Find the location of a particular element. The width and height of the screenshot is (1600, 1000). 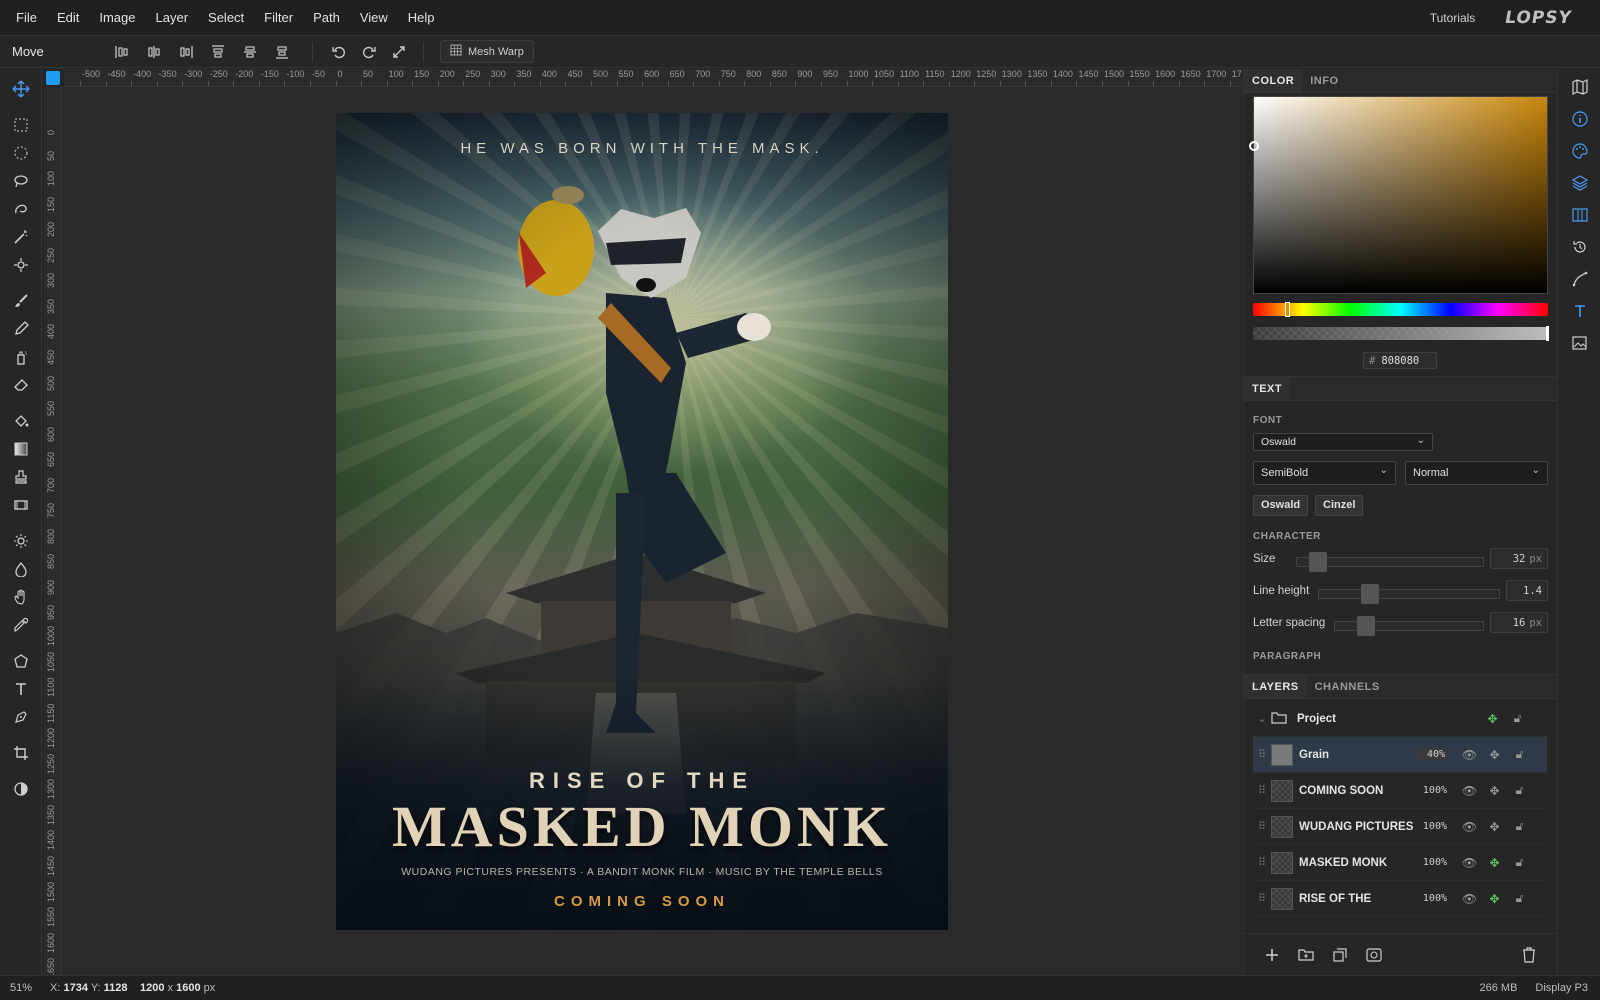

menu-path: Path is located at coordinates (326, 18).